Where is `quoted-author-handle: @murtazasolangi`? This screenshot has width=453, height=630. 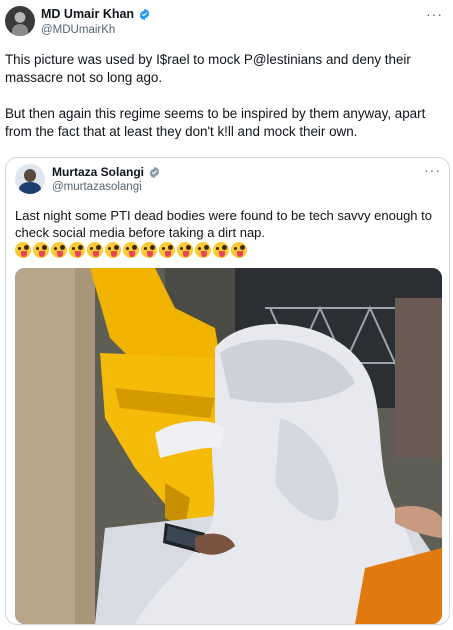
quoted-author-handle: @murtazasolangi is located at coordinates (97, 187).